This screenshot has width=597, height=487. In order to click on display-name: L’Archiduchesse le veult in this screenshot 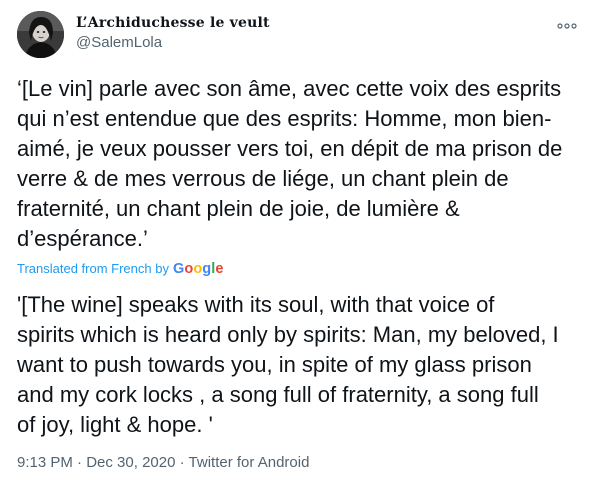, I will do `click(173, 23)`.